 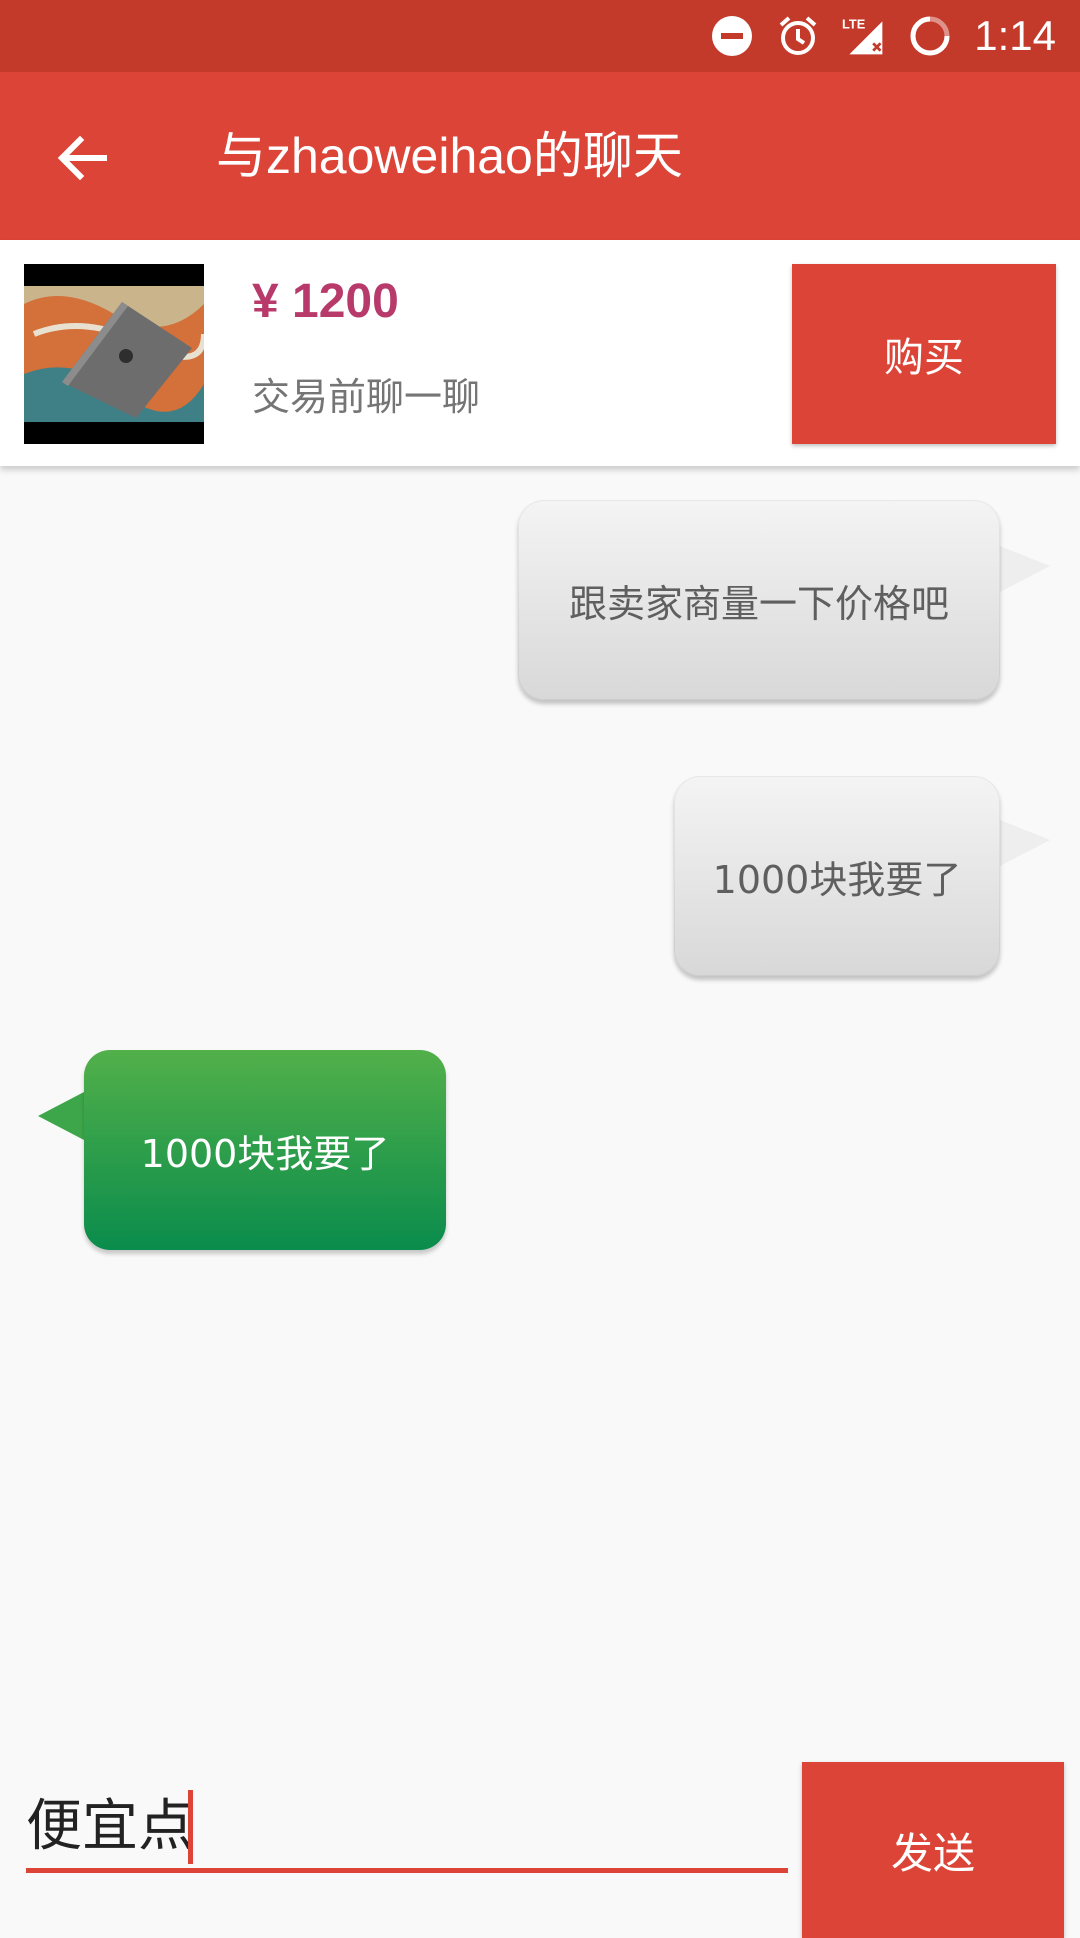 I want to click on send-button: 发送, so click(x=933, y=1850).